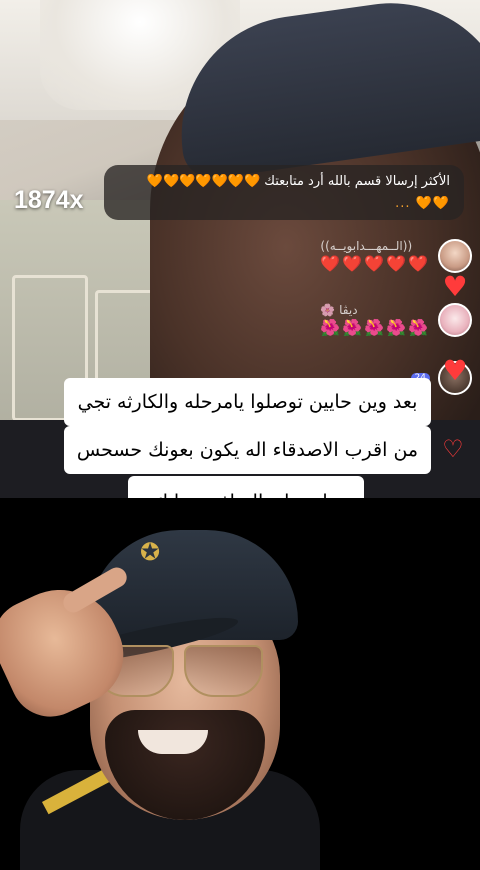 Image resolution: width=480 pixels, height=870 pixels. I want to click on comment-message: ❤️❤️❤️❤️❤️, so click(375, 263).